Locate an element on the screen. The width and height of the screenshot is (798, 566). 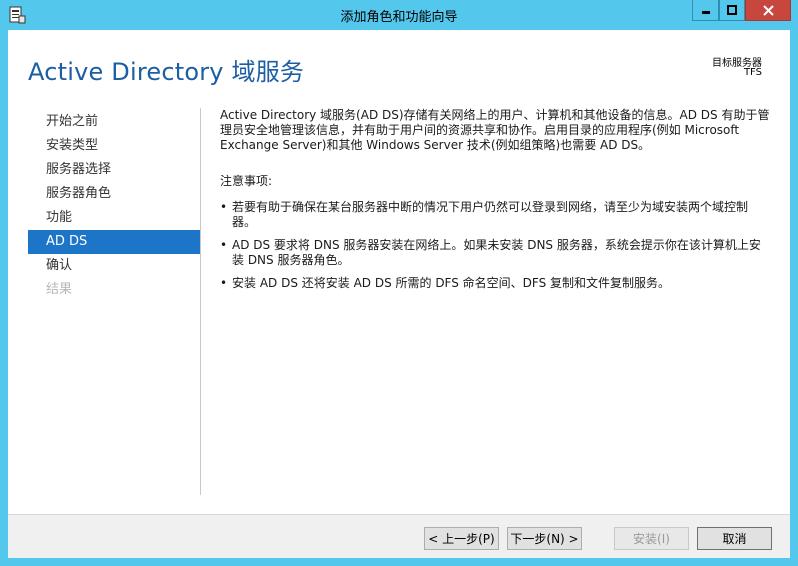
page-title: Active Directory 域服务 is located at coordinates (166, 72).